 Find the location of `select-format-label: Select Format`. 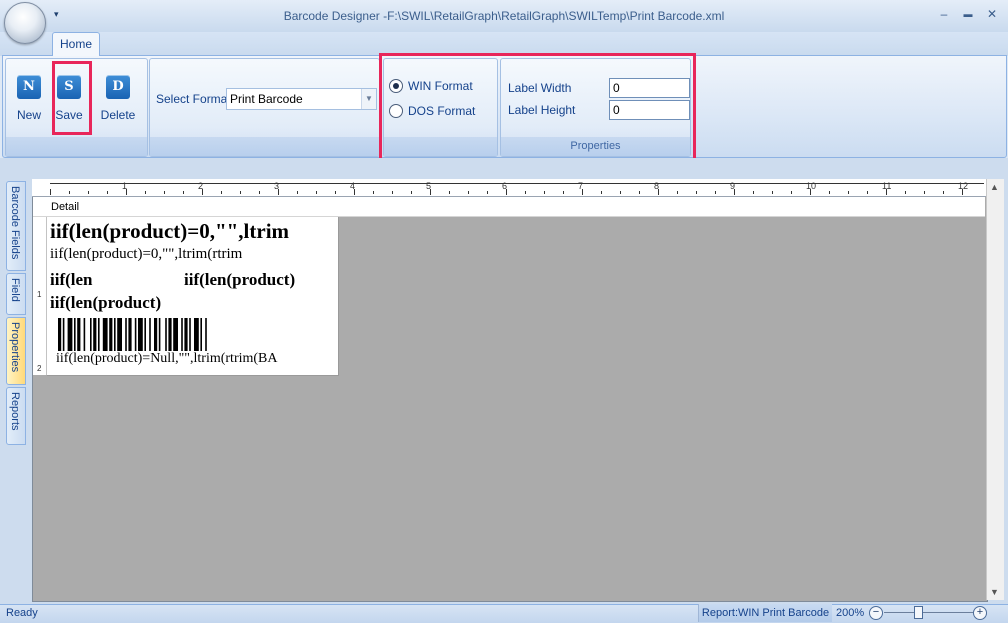

select-format-label: Select Format is located at coordinates (193, 99).